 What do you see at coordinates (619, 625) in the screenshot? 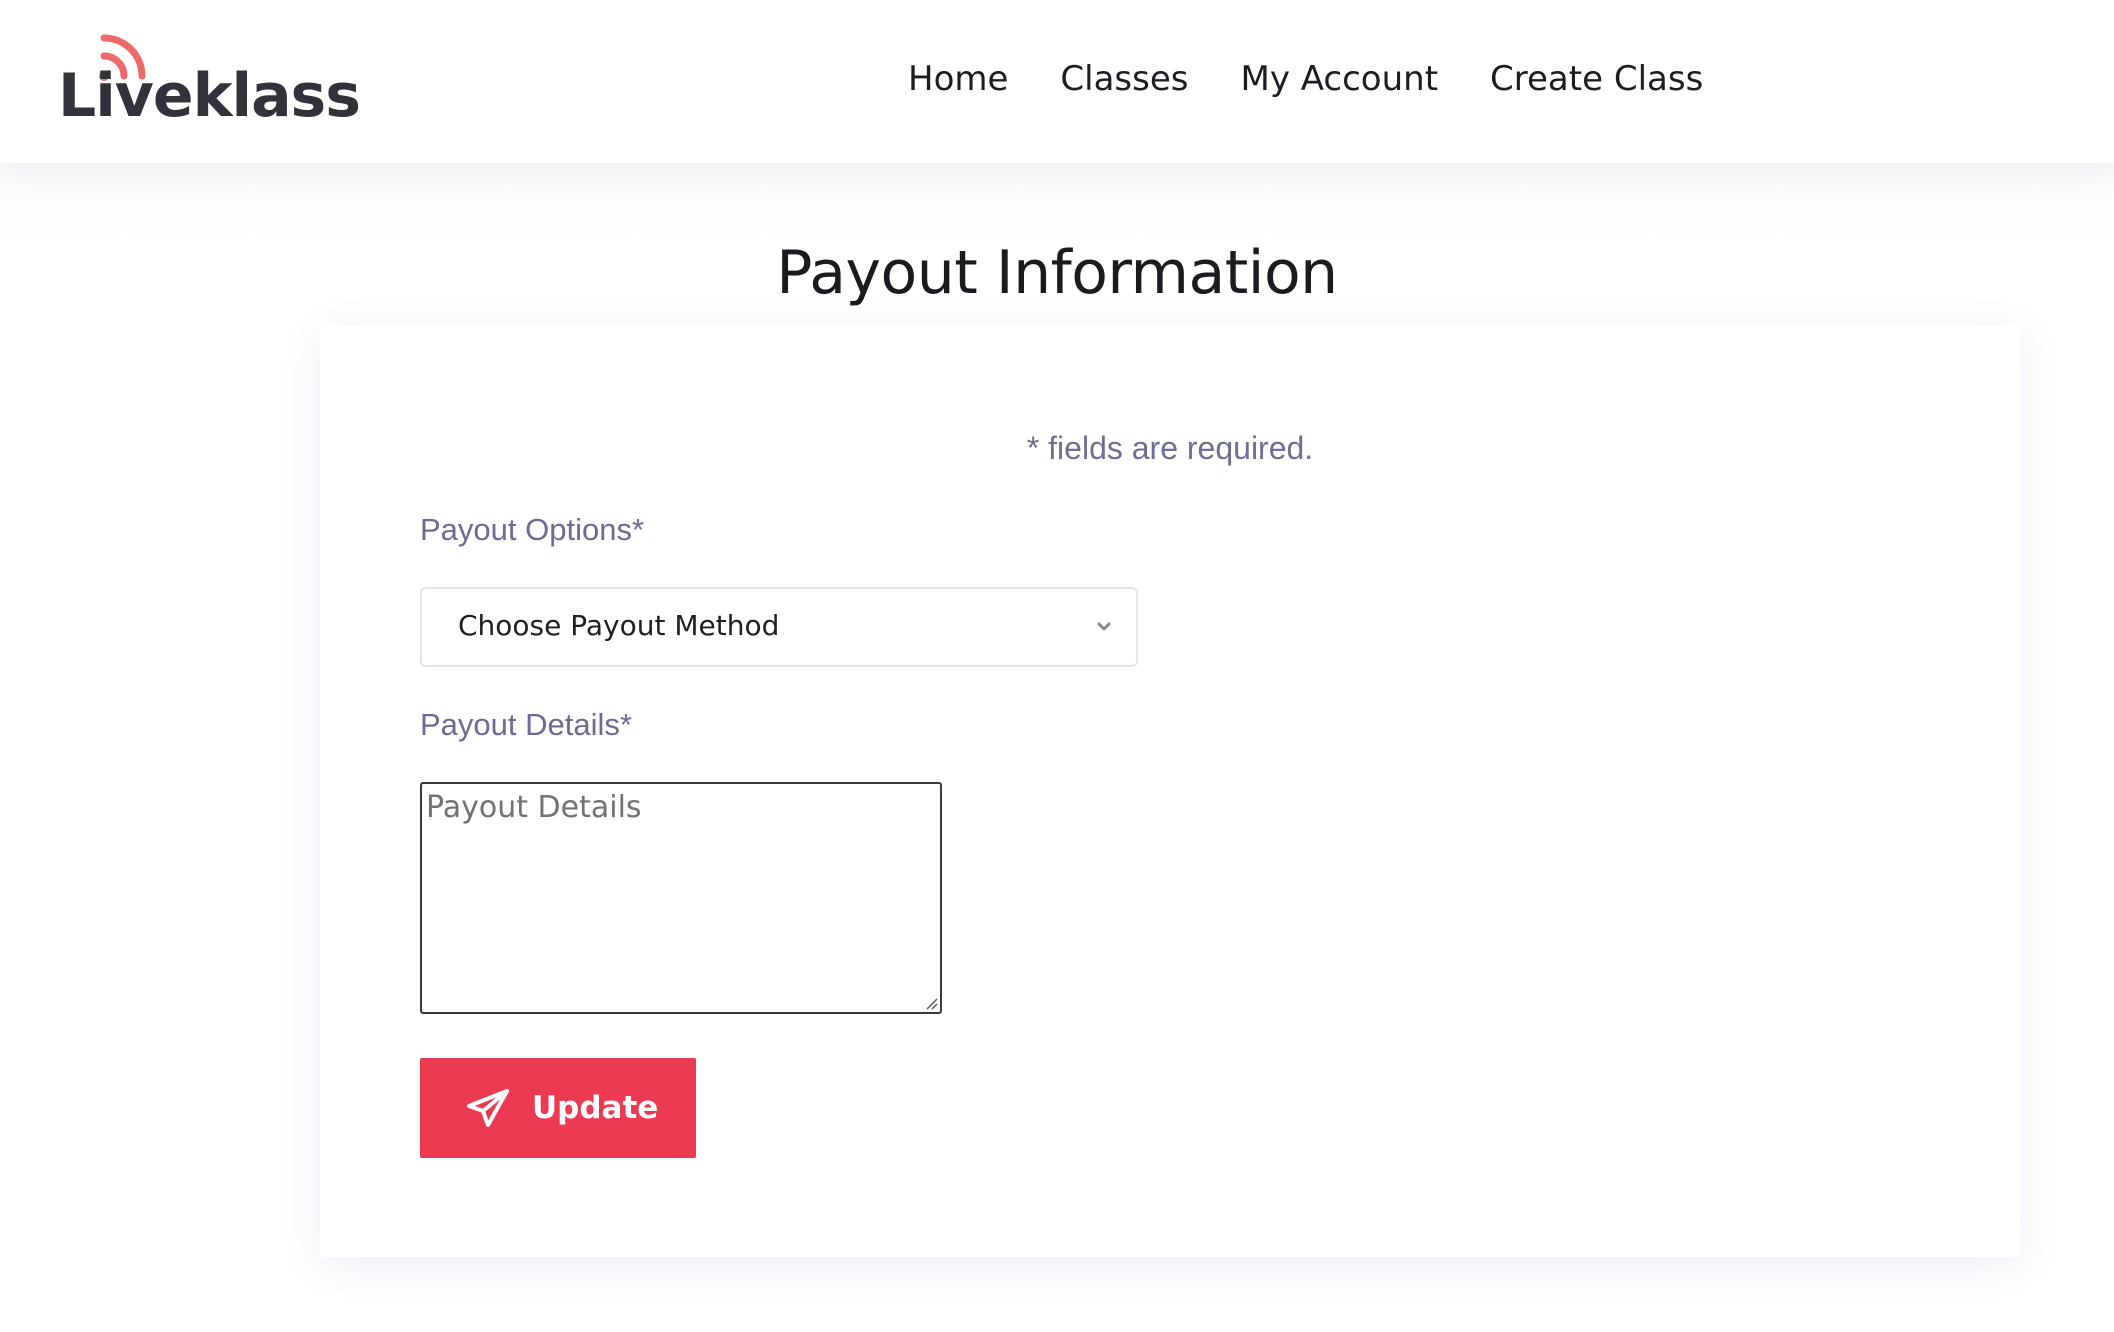
I see `payout-method-selected-value: Choose Payout Method` at bounding box center [619, 625].